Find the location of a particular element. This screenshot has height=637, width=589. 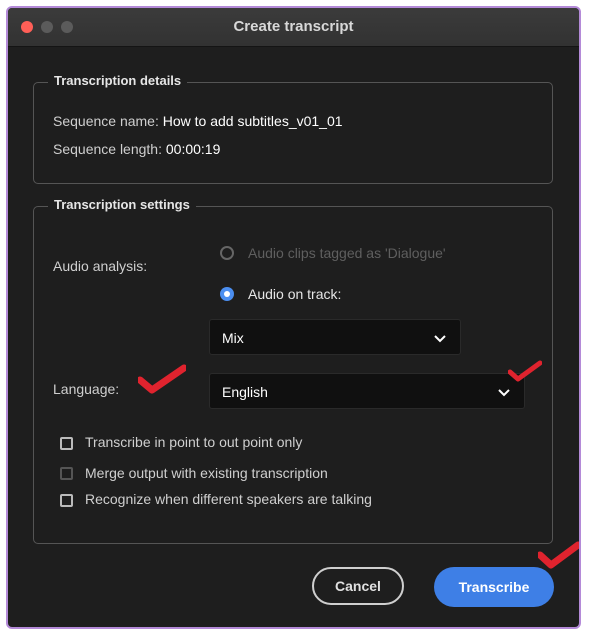

option-label-merge: Merge output with existing transcription is located at coordinates (206, 473).